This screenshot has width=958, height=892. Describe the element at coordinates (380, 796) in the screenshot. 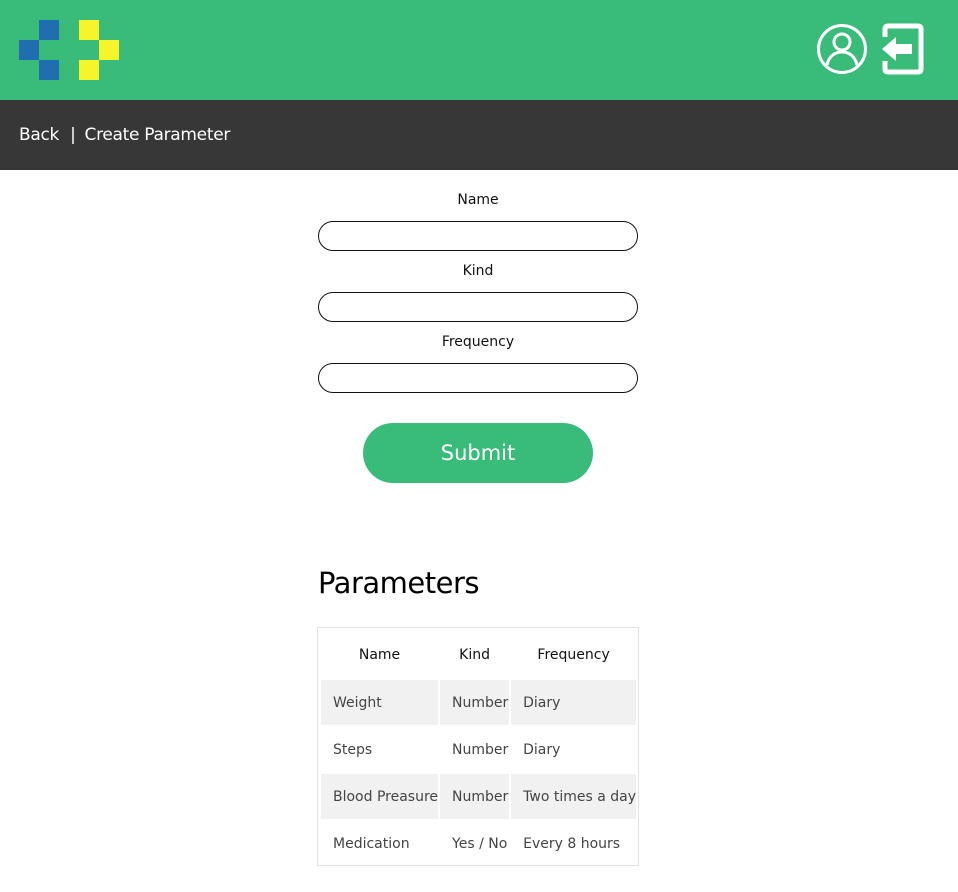

I see `cell-name: Blood Preasure` at that location.